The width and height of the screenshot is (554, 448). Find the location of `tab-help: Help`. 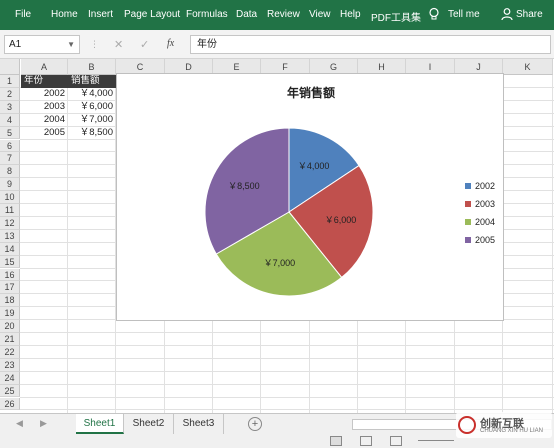

tab-help: Help is located at coordinates (350, 14).